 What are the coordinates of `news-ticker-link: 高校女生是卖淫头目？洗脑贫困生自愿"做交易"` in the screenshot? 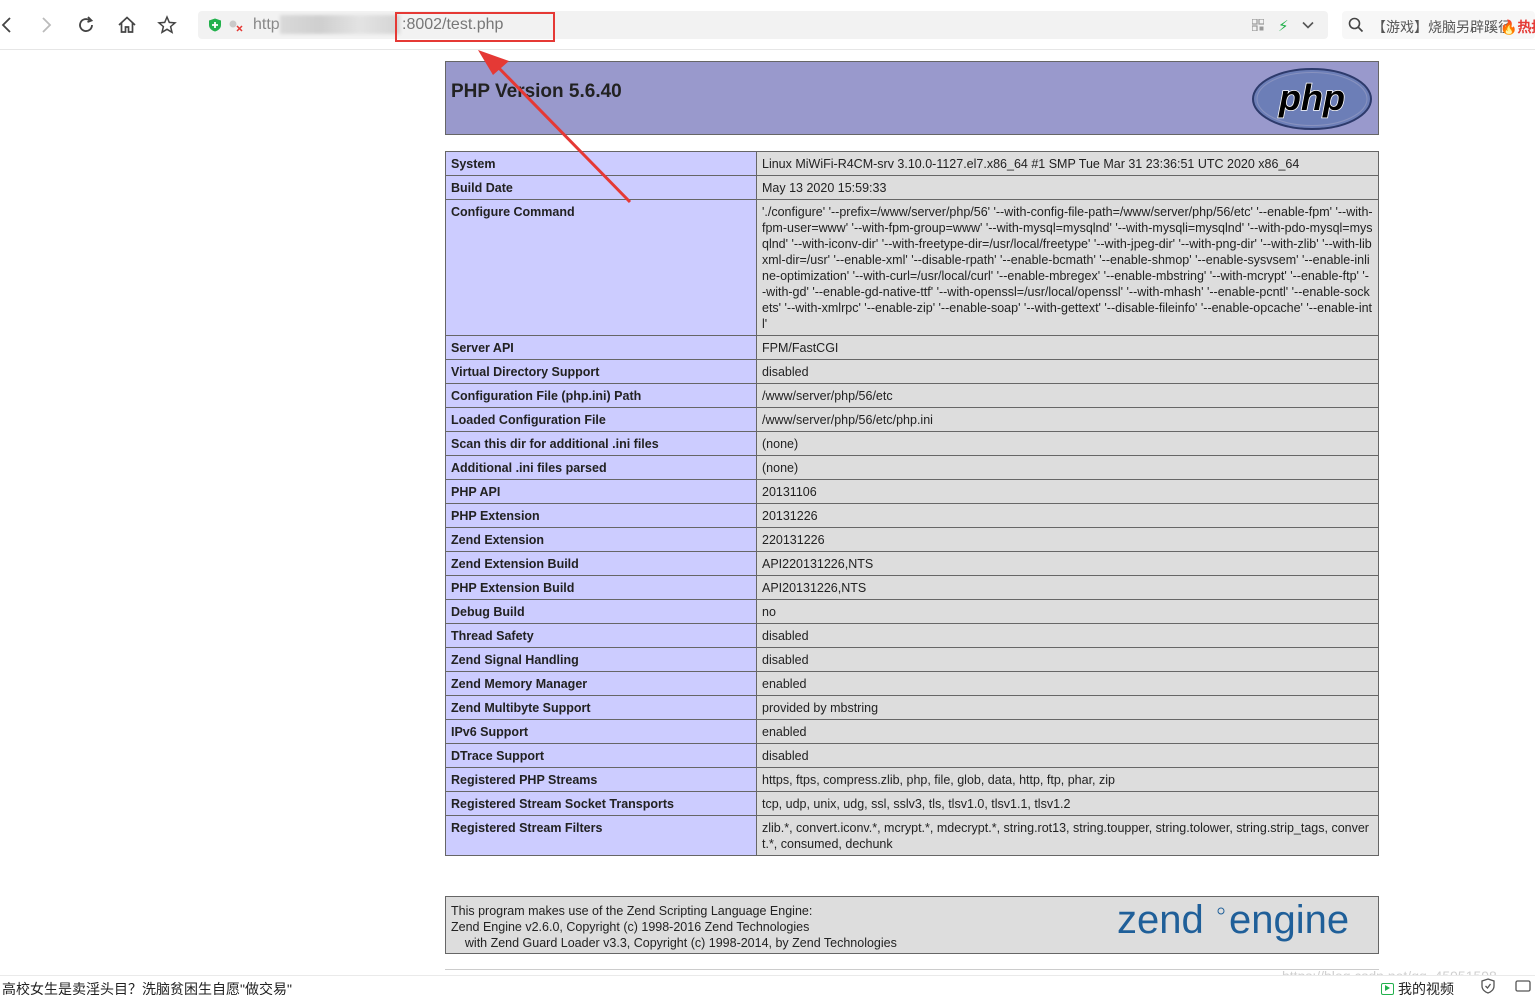 It's located at (147, 987).